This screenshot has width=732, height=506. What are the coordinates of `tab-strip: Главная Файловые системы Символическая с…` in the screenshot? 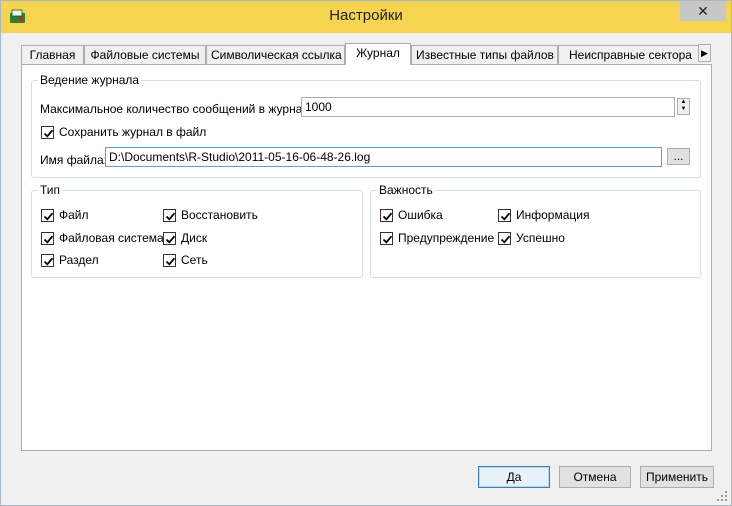 It's located at (366, 54).